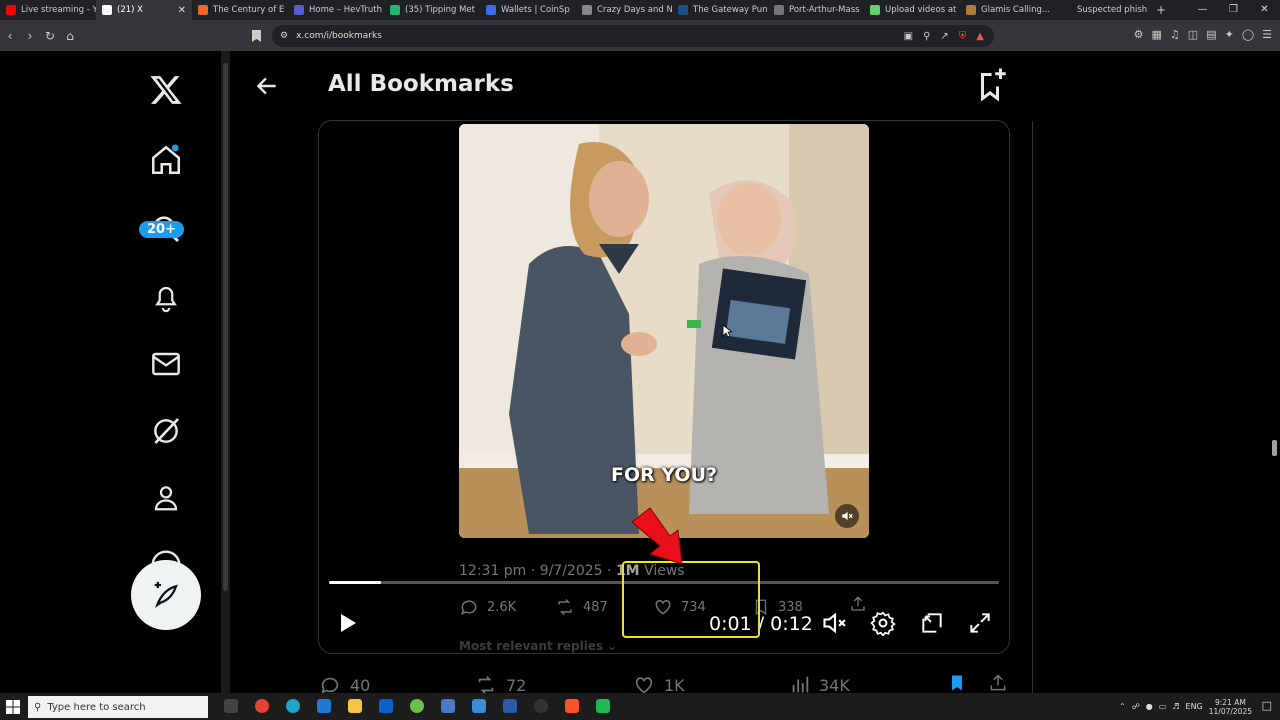 This screenshot has height=720, width=1280. What do you see at coordinates (166, 595) in the screenshot?
I see `compose-post-button` at bounding box center [166, 595].